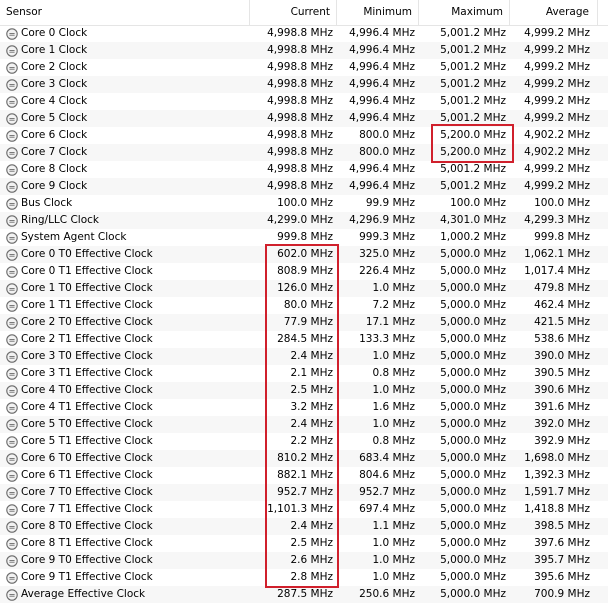  Describe the element at coordinates (473, 152) in the screenshot. I see `maximum-value: 5,200.0 MHz` at that location.